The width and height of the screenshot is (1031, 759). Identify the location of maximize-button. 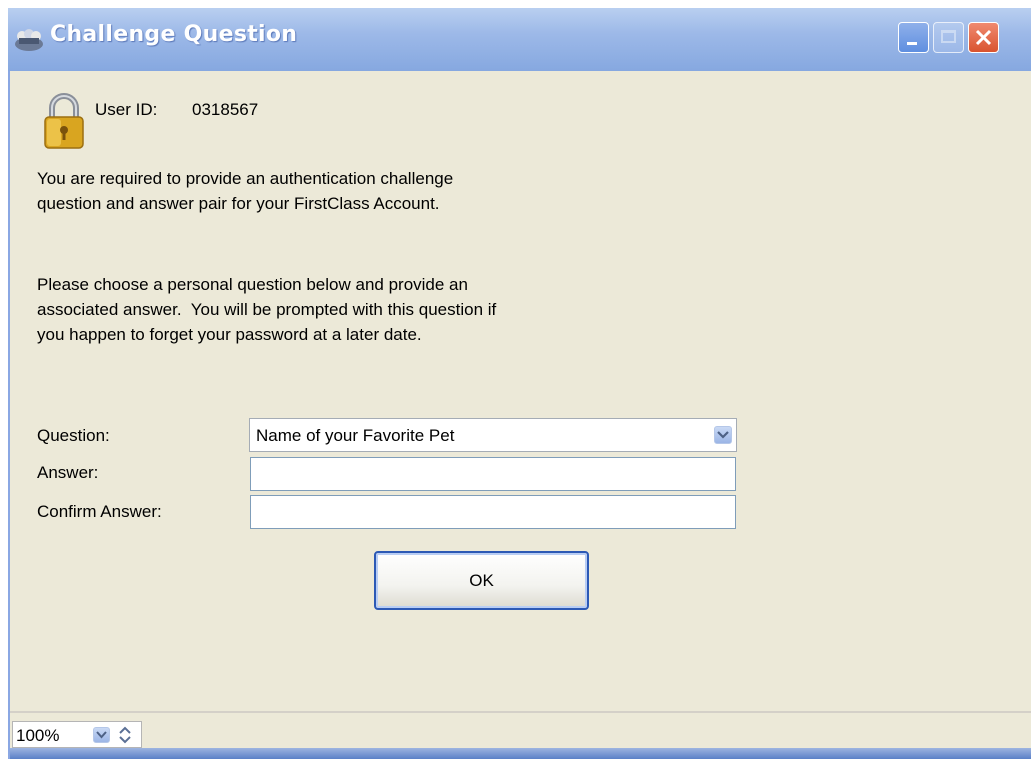
(948, 37).